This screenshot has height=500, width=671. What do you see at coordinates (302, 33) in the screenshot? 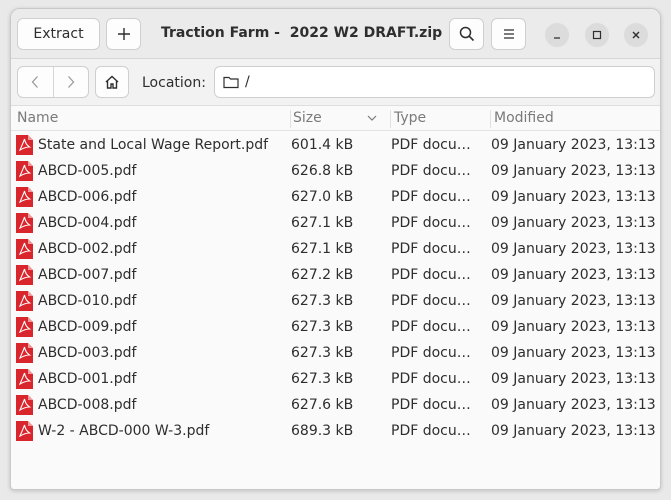
I see `window-title: Traction Farm - 2022 W2 DRAFT.zip` at bounding box center [302, 33].